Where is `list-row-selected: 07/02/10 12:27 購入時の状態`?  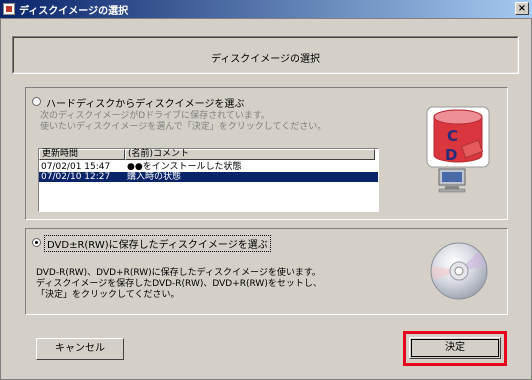
list-row-selected: 07/02/10 12:27 購入時の状態 is located at coordinates (208, 177).